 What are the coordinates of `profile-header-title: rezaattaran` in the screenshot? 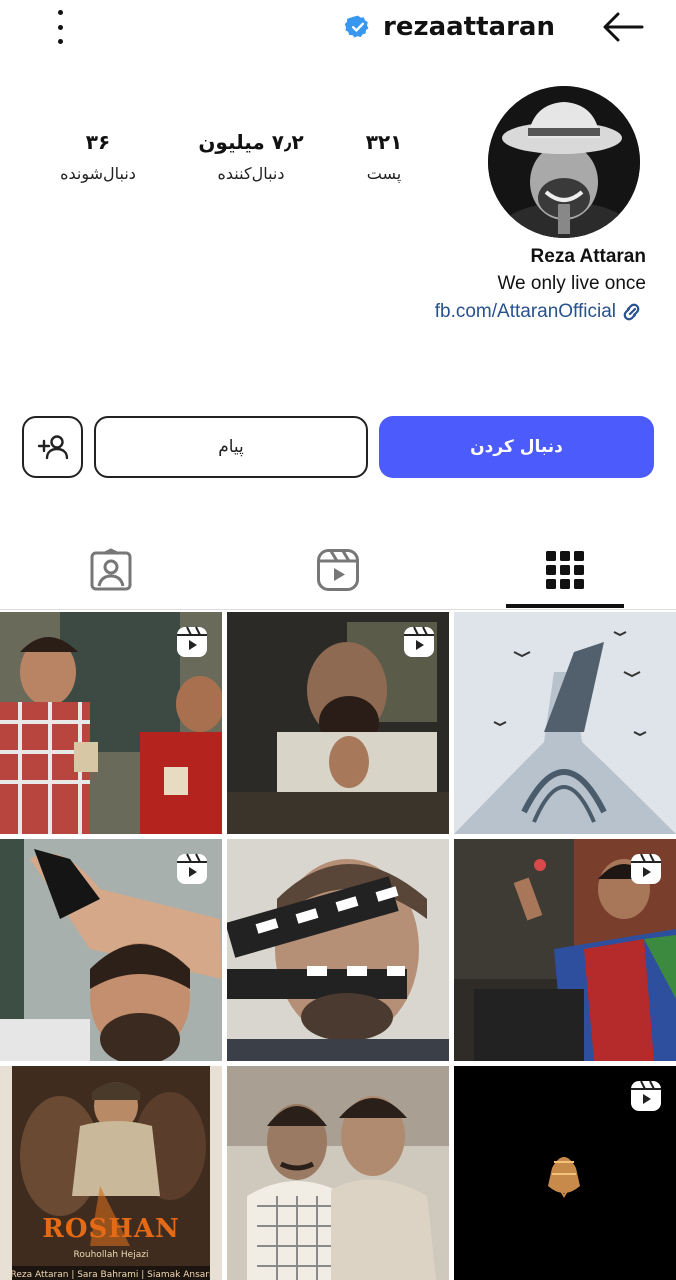 It's located at (450, 27).